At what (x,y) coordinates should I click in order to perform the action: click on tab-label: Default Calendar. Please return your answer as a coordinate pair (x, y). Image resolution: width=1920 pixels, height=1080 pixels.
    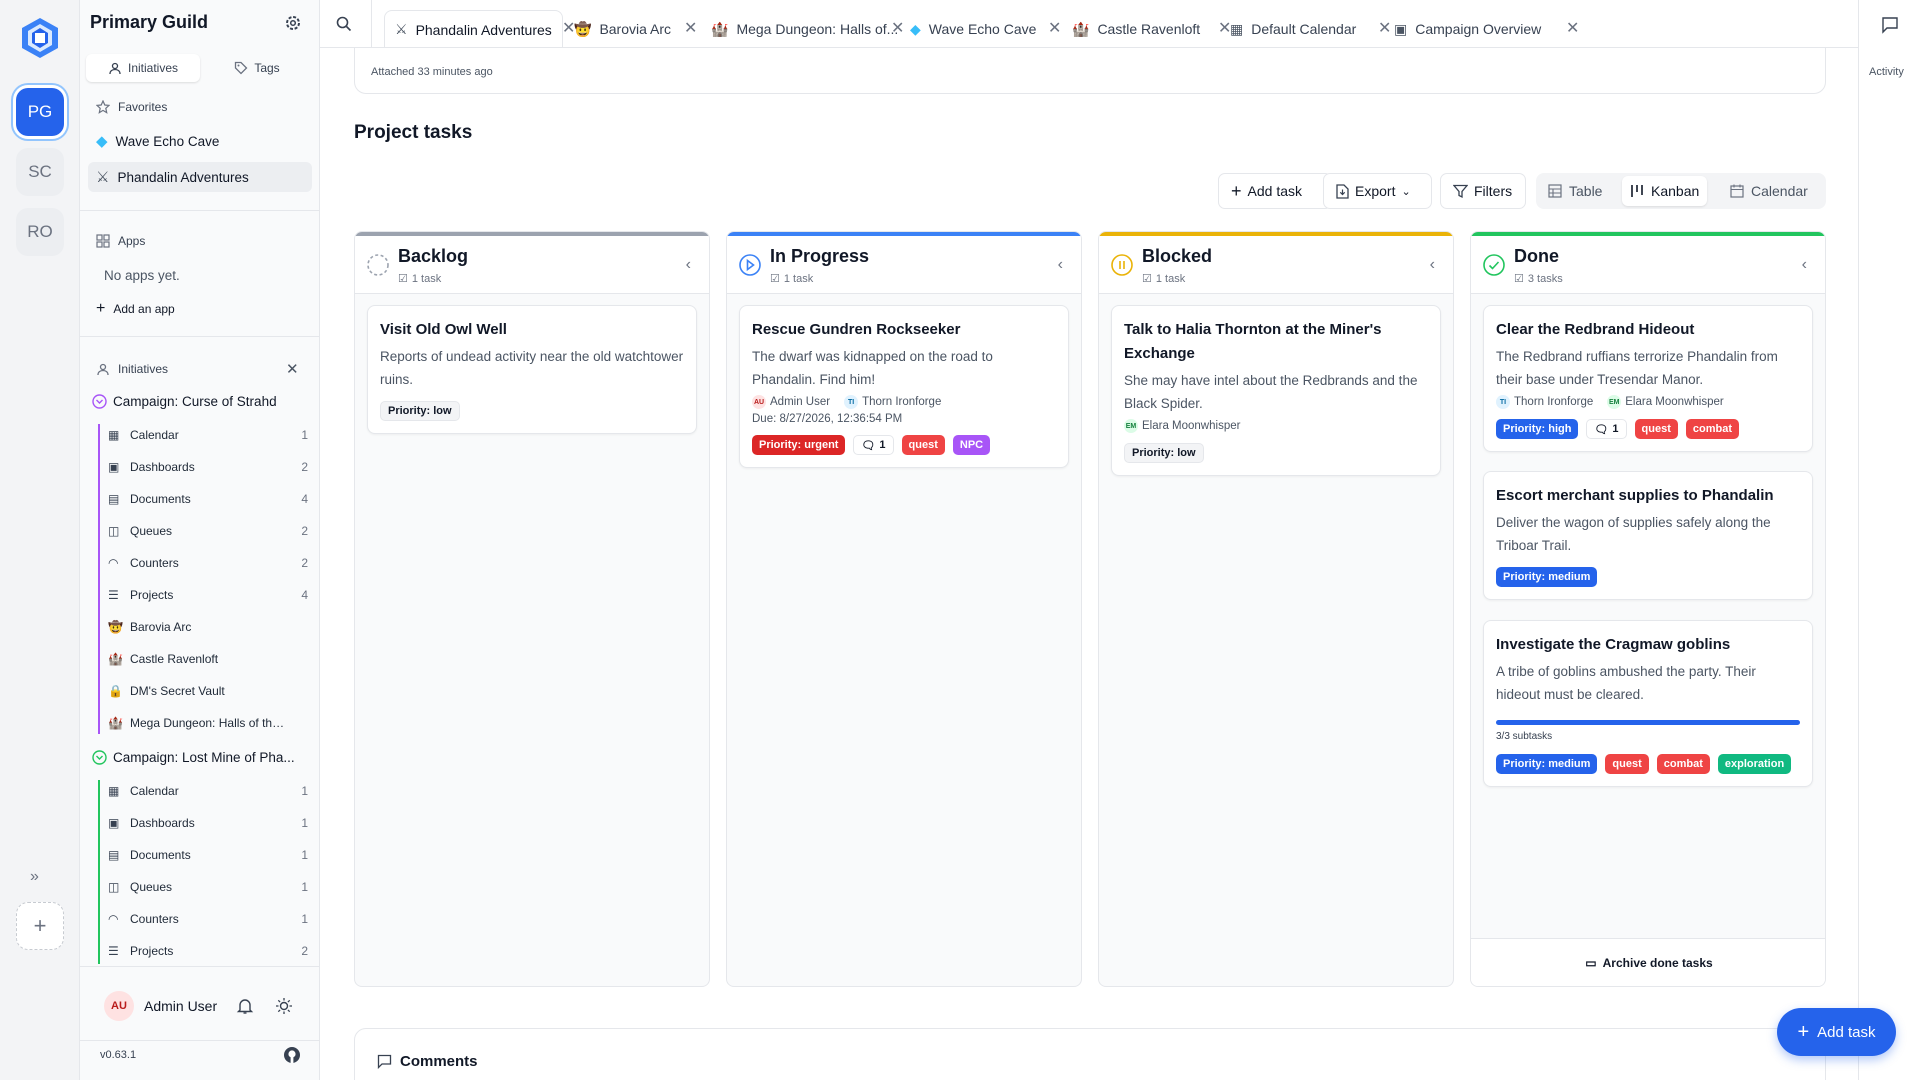
    Looking at the image, I should click on (1304, 29).